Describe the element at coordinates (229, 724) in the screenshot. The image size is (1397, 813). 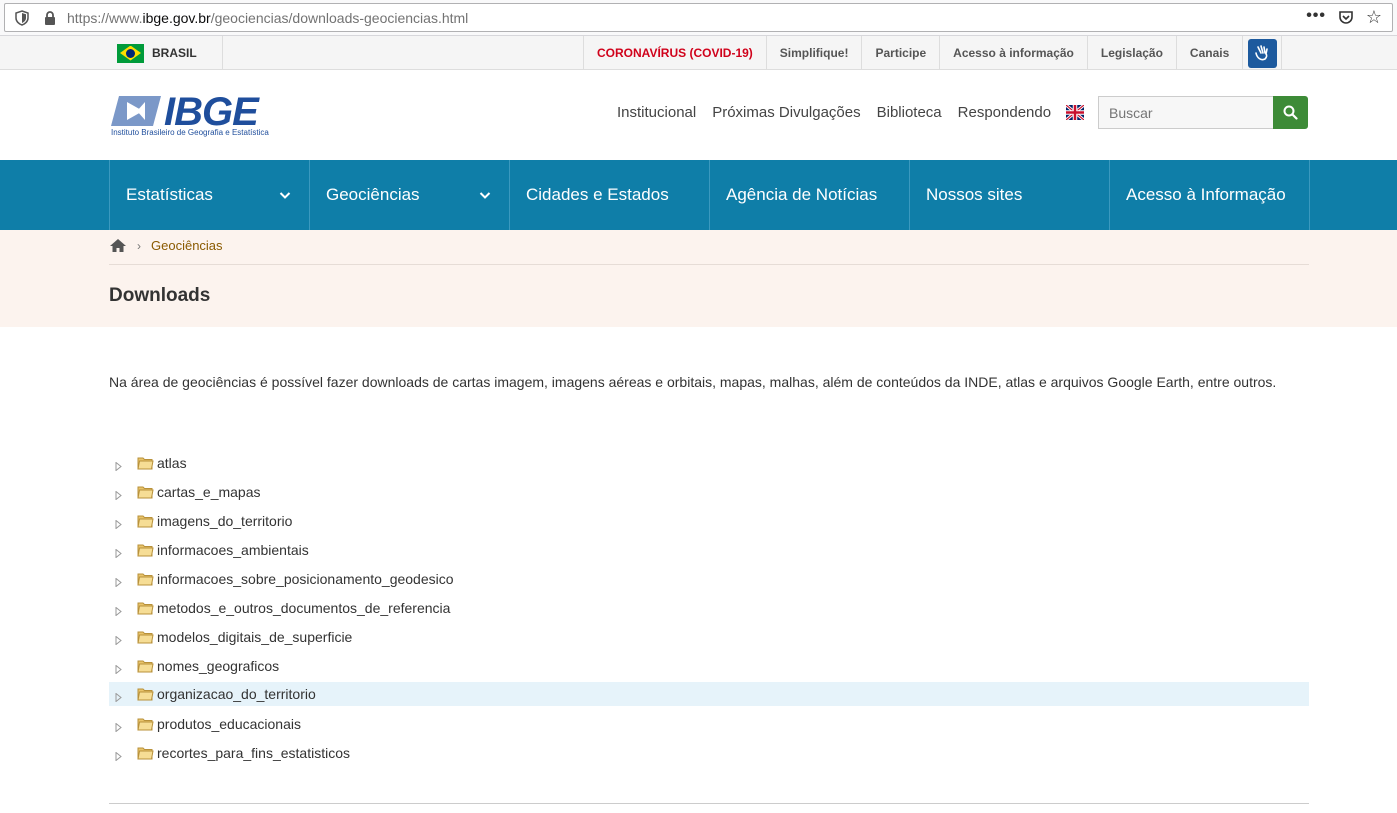
I see `tree-item-label: produtos_educacionais` at that location.